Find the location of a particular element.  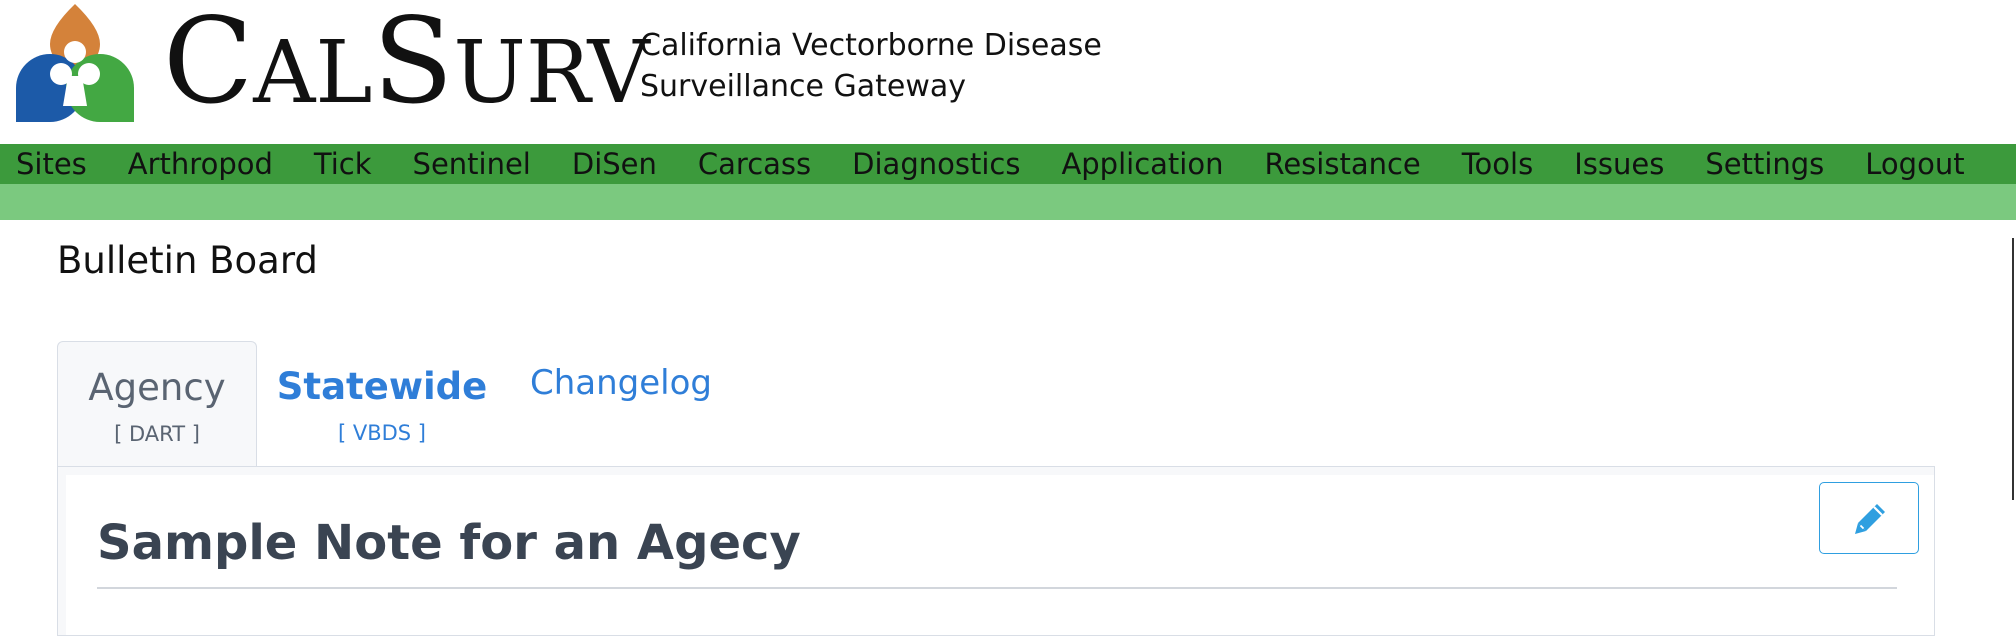

brand-wordmark: CALSURV is located at coordinates (406, 61).